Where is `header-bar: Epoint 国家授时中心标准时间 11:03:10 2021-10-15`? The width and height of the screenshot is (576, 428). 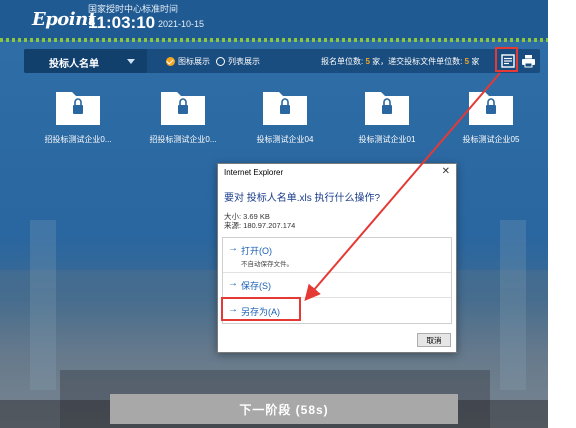
header-bar: Epoint 国家授时中心标准时间 11:03:10 2021-10-15 is located at coordinates (274, 20).